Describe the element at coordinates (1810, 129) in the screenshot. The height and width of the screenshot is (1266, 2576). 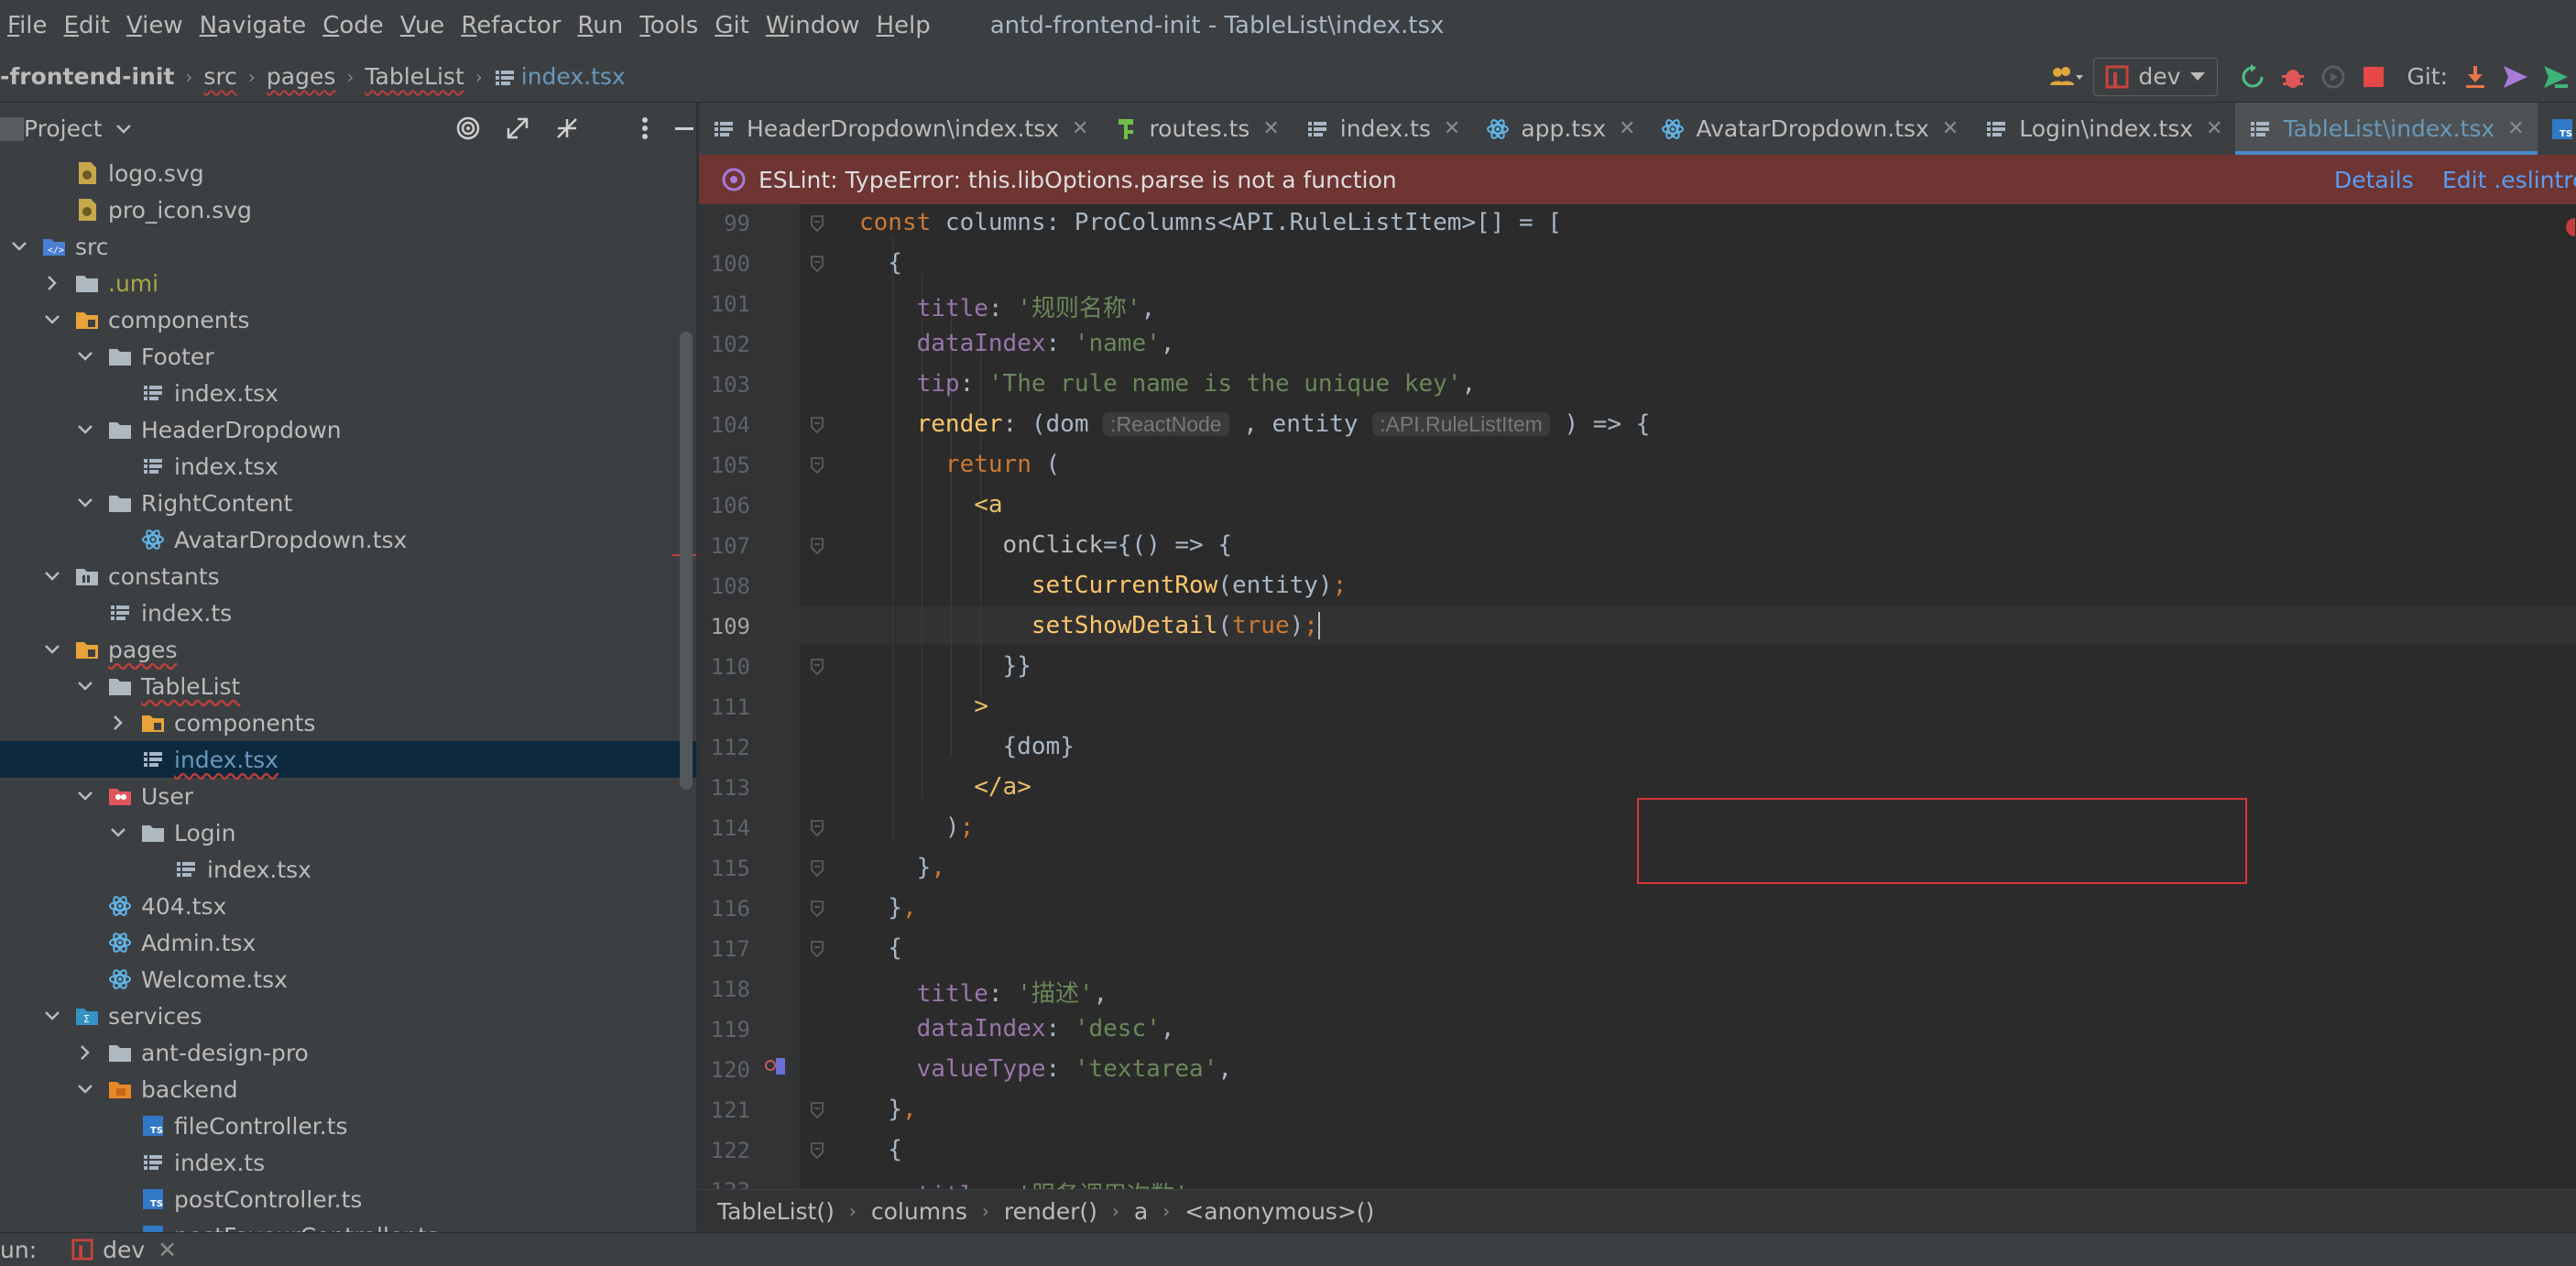
I see `editor-tab: AvatarDropdown.tsx ✕` at that location.